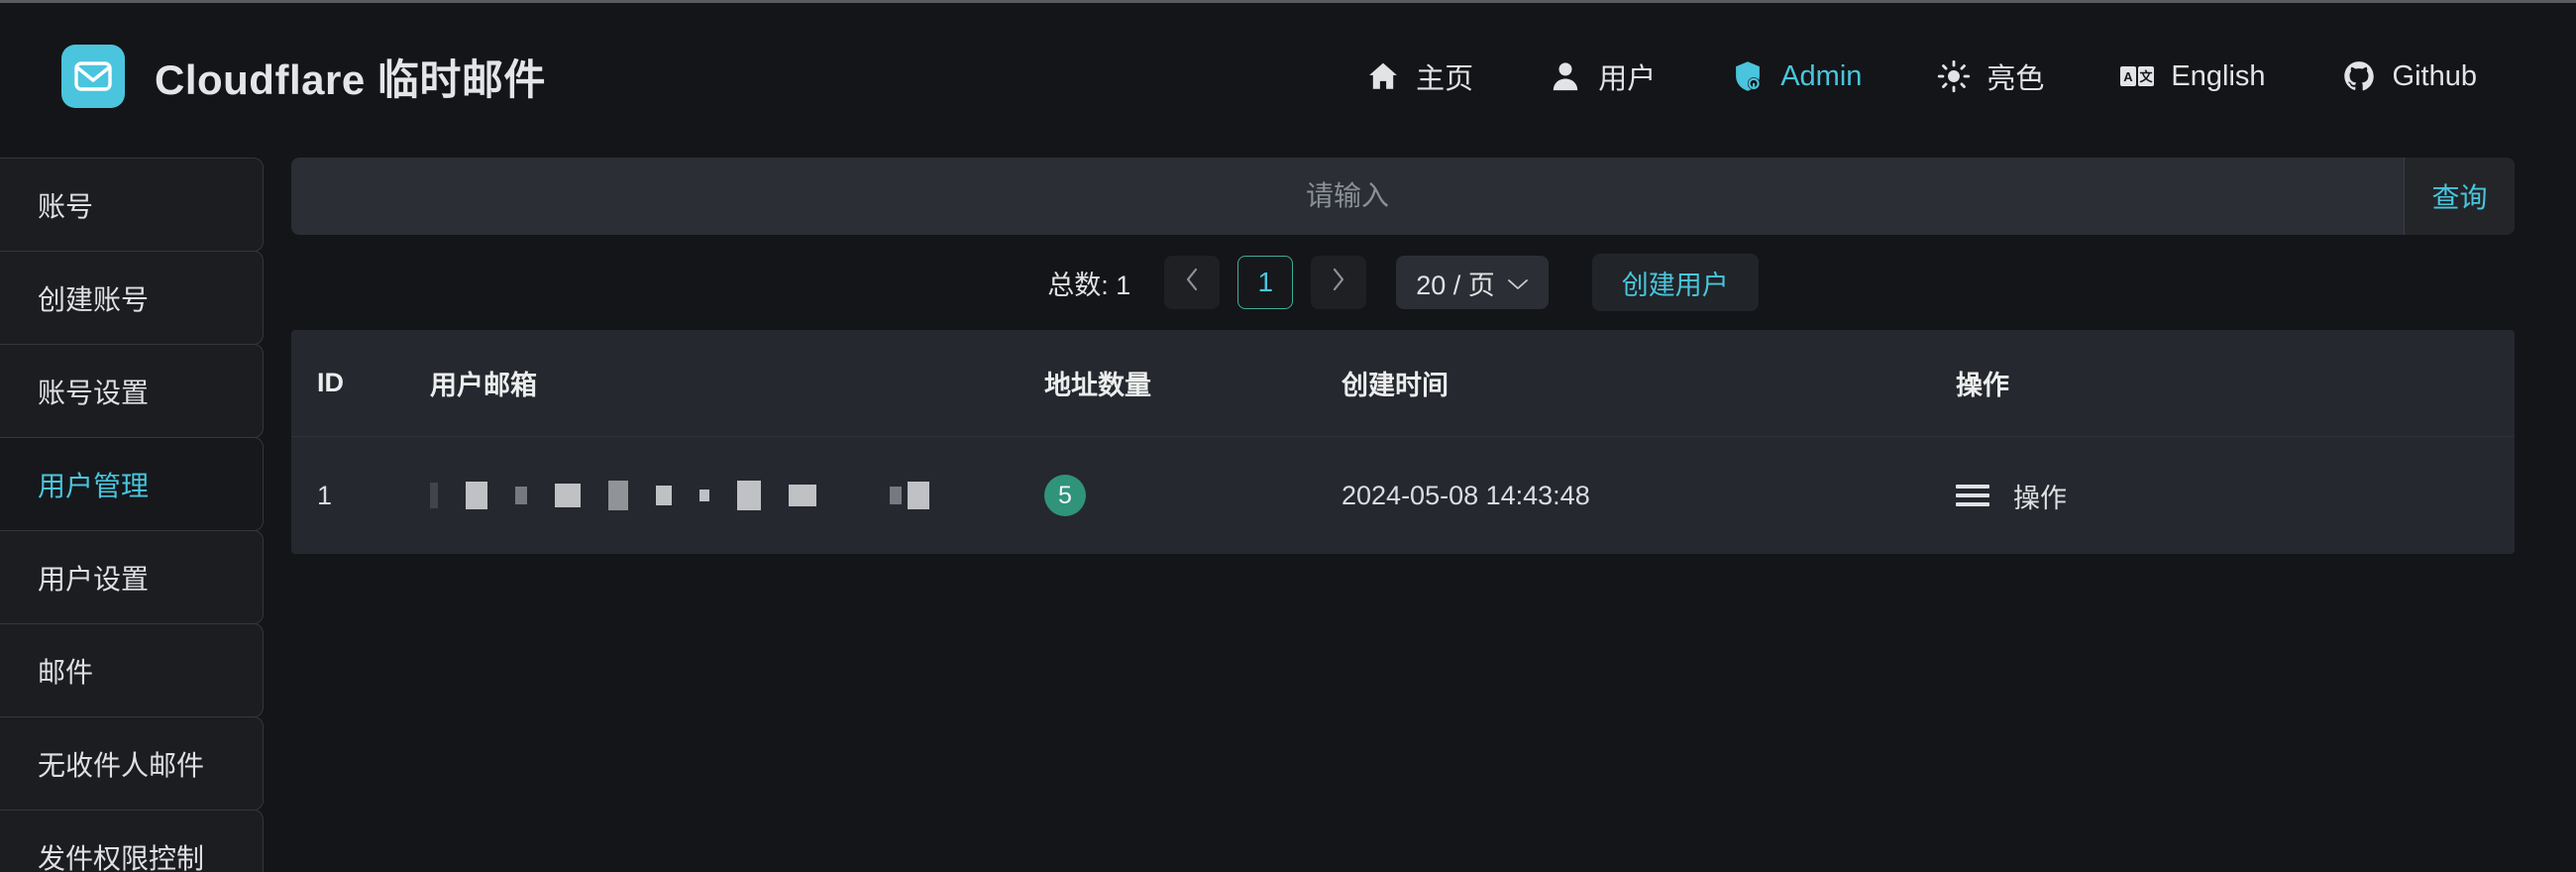  I want to click on redacted-email, so click(737, 495).